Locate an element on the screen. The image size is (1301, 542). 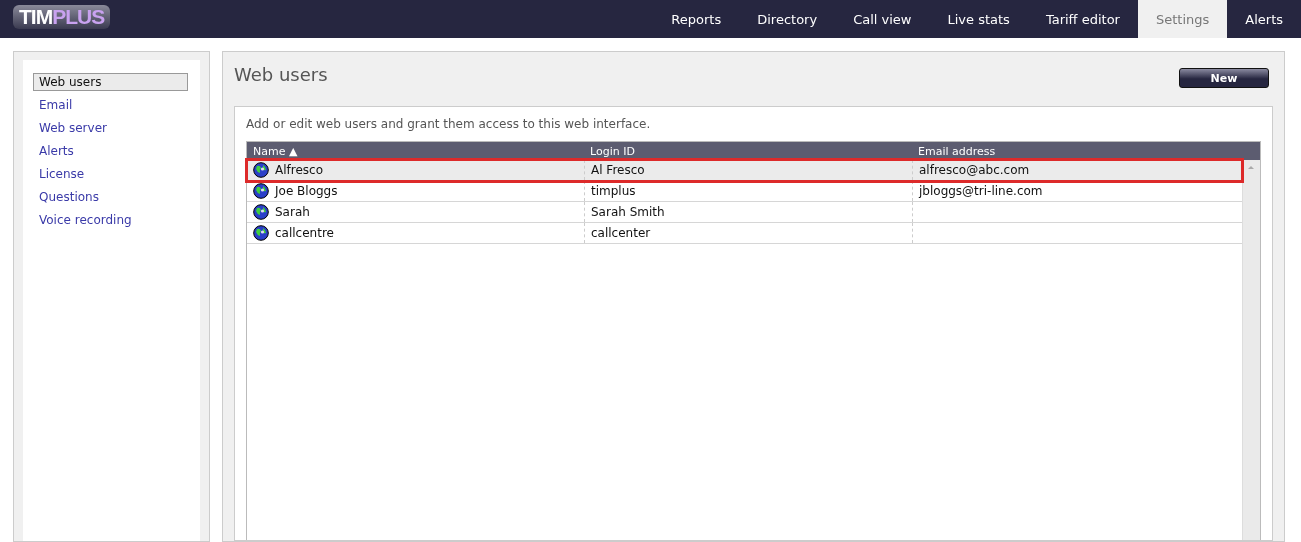
table-row: callcentre callcenter is located at coordinates (744, 233).